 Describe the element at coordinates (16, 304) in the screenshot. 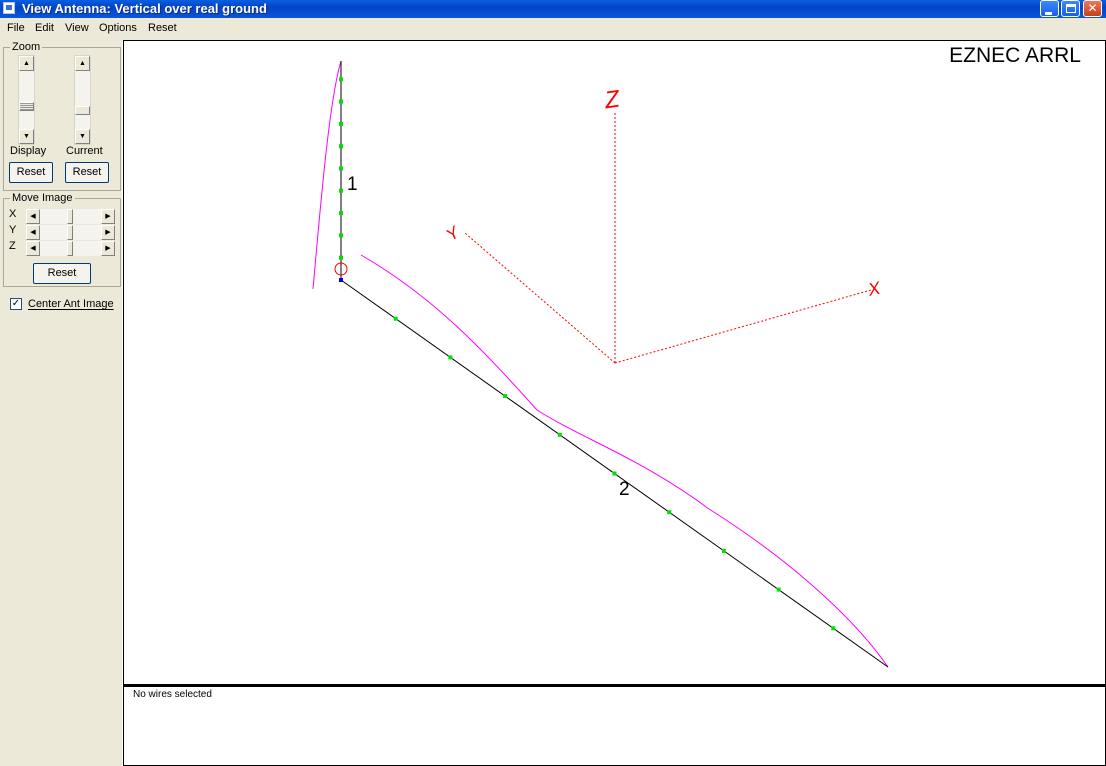

I see `center-ant-image-checkbox: ✓` at that location.